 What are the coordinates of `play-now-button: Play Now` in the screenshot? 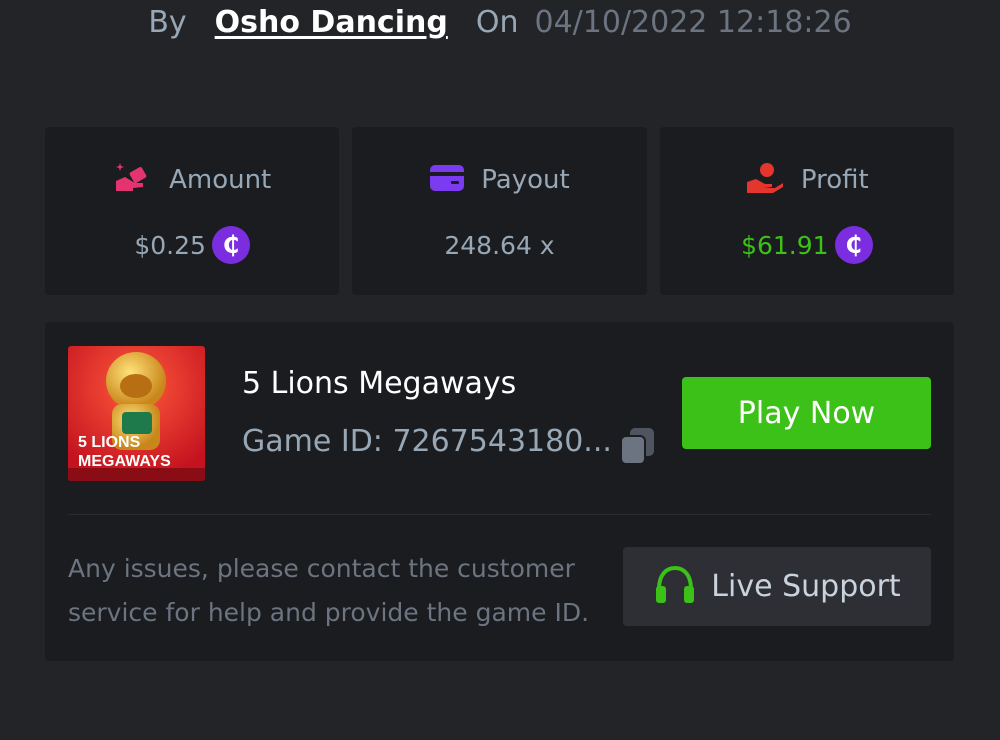 It's located at (806, 413).